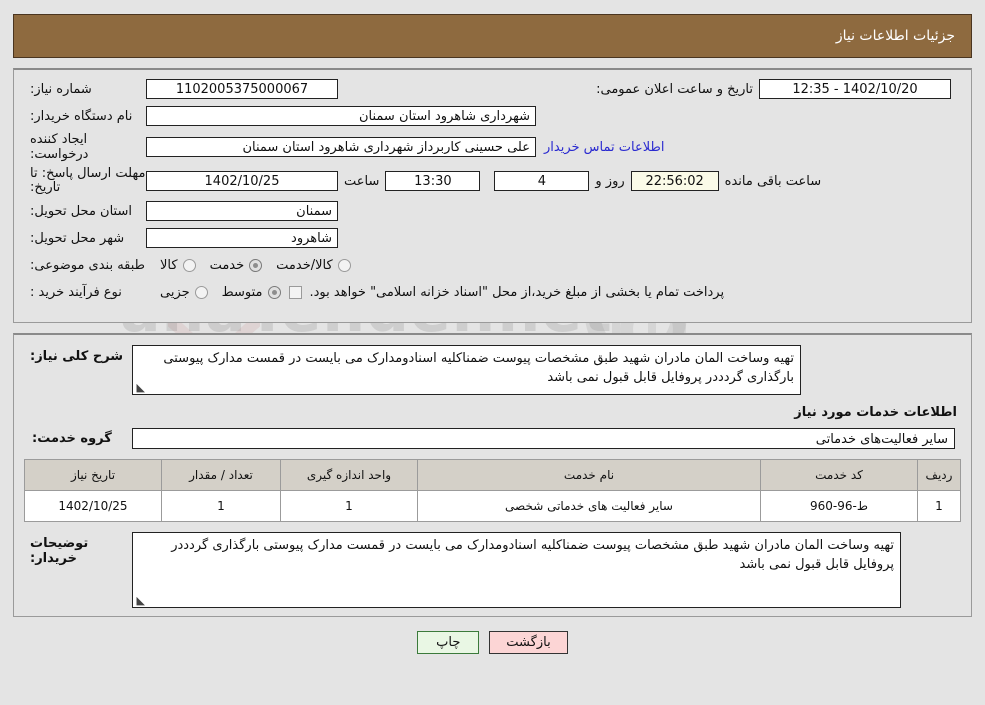  Describe the element at coordinates (344, 265) in the screenshot. I see `radio-kala-khedmat-icon` at that location.